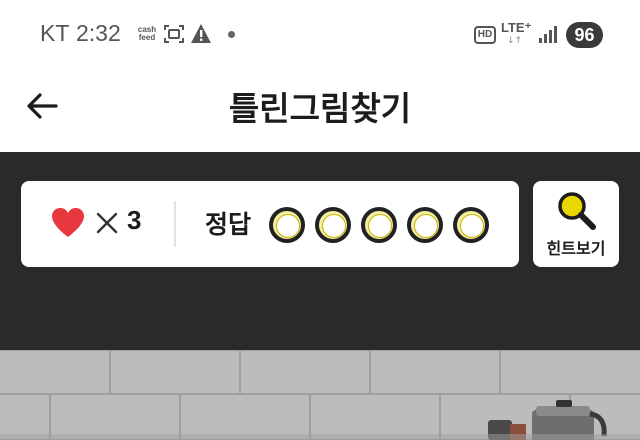  Describe the element at coordinates (516, 27) in the screenshot. I see `network-type: LTE⁺` at that location.